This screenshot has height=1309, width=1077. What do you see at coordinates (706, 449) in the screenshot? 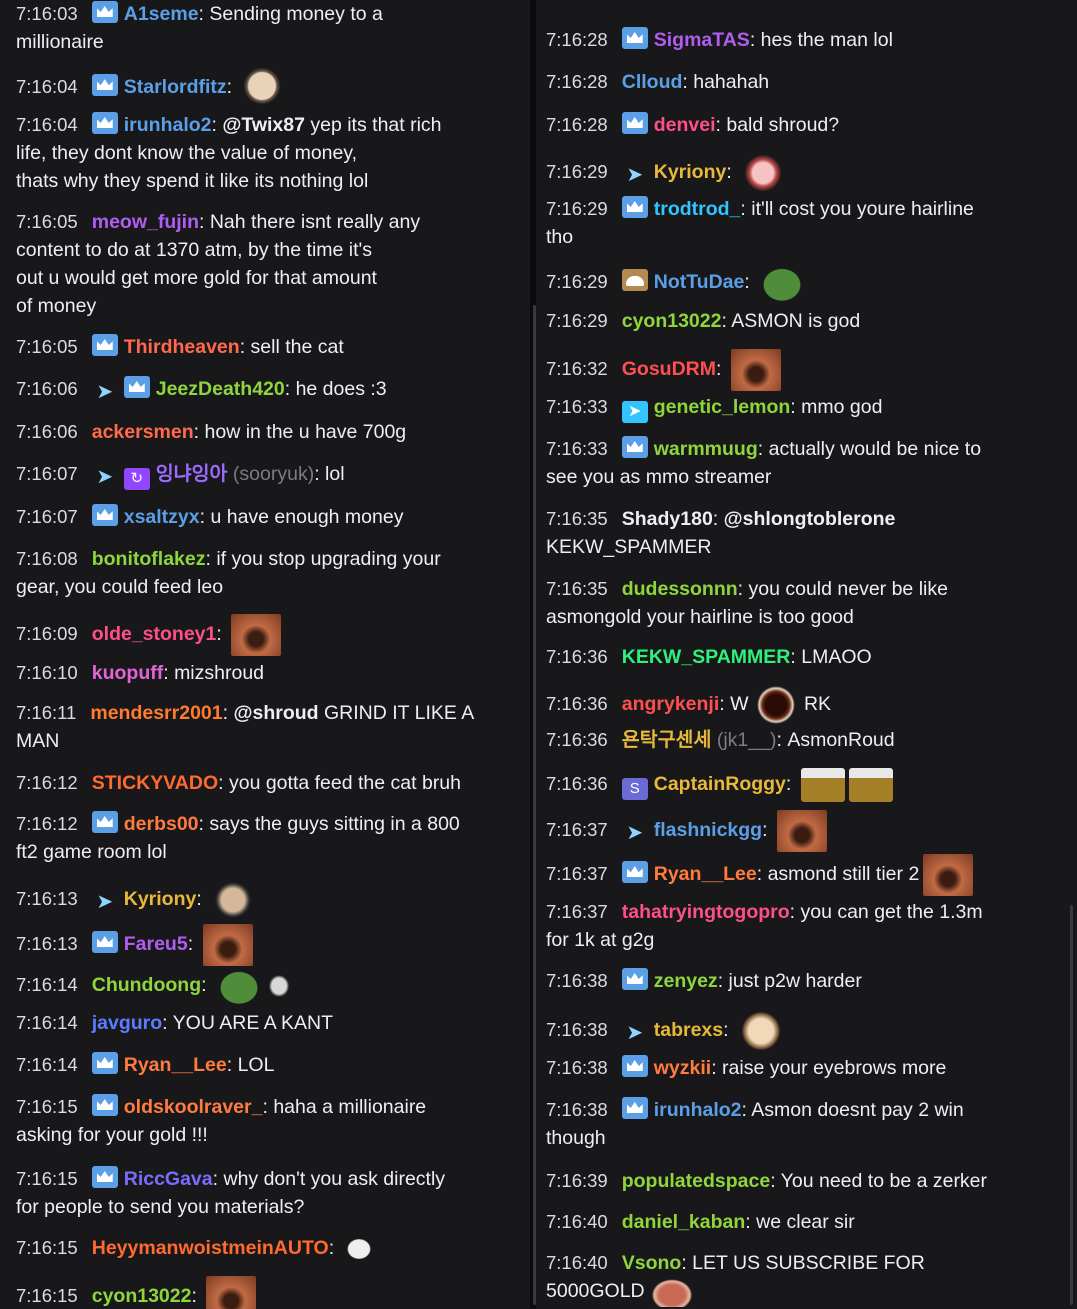
I see `chat-username: warmmuug` at bounding box center [706, 449].